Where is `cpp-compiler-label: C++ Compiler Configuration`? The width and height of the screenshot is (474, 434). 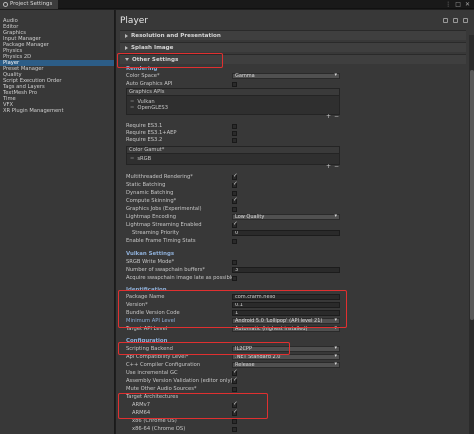
cpp-compiler-label: C++ Compiler Configuration is located at coordinates (163, 365).